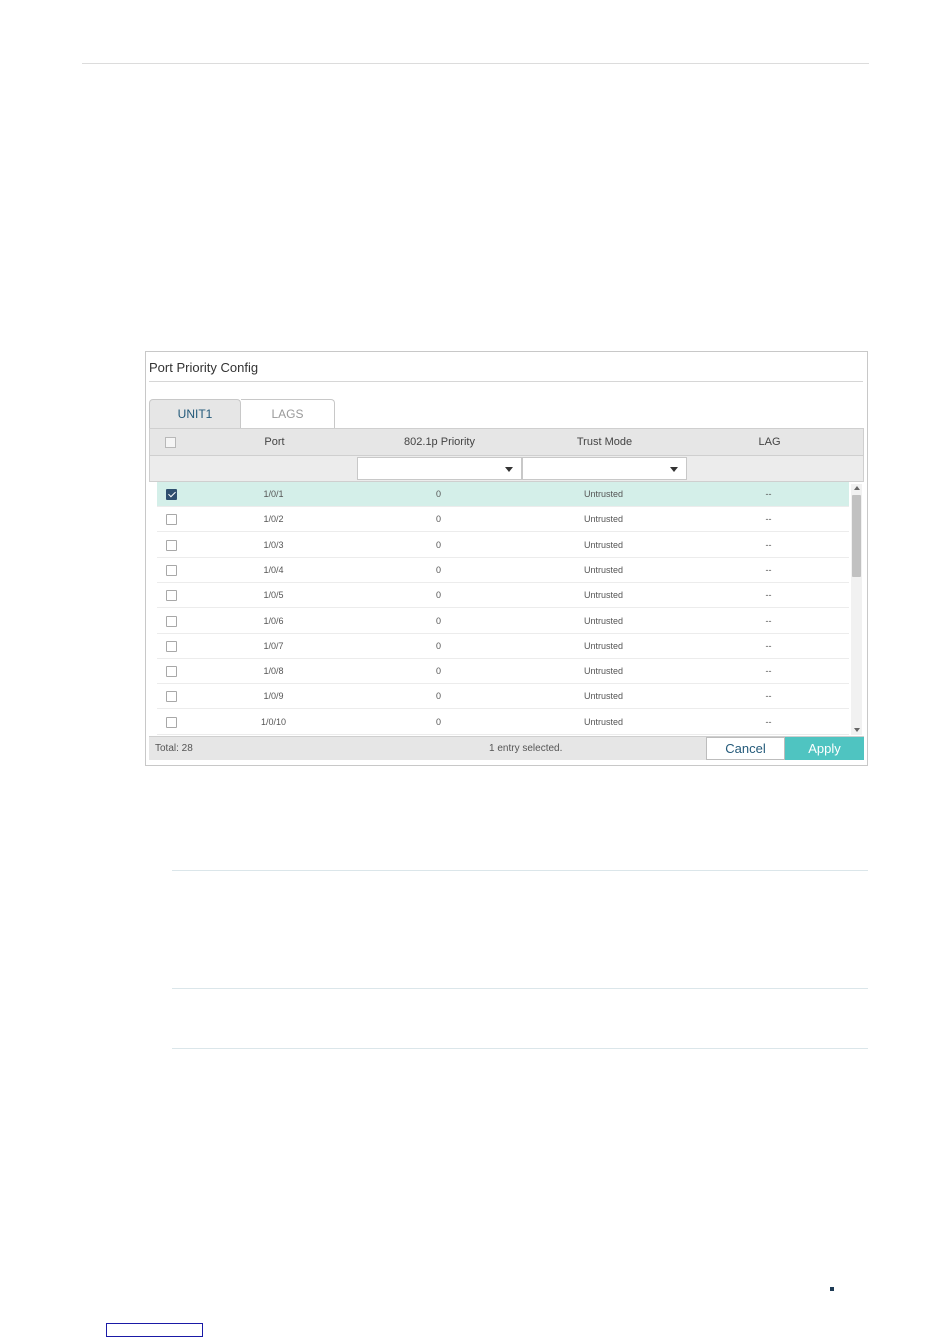  Describe the element at coordinates (439, 468) in the screenshot. I see `priority-filter-select` at that location.